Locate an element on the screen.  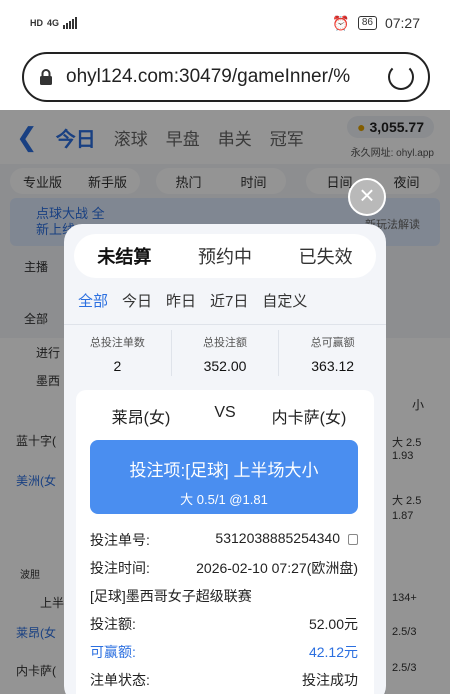
close-icon: × is located at coordinates (367, 197).